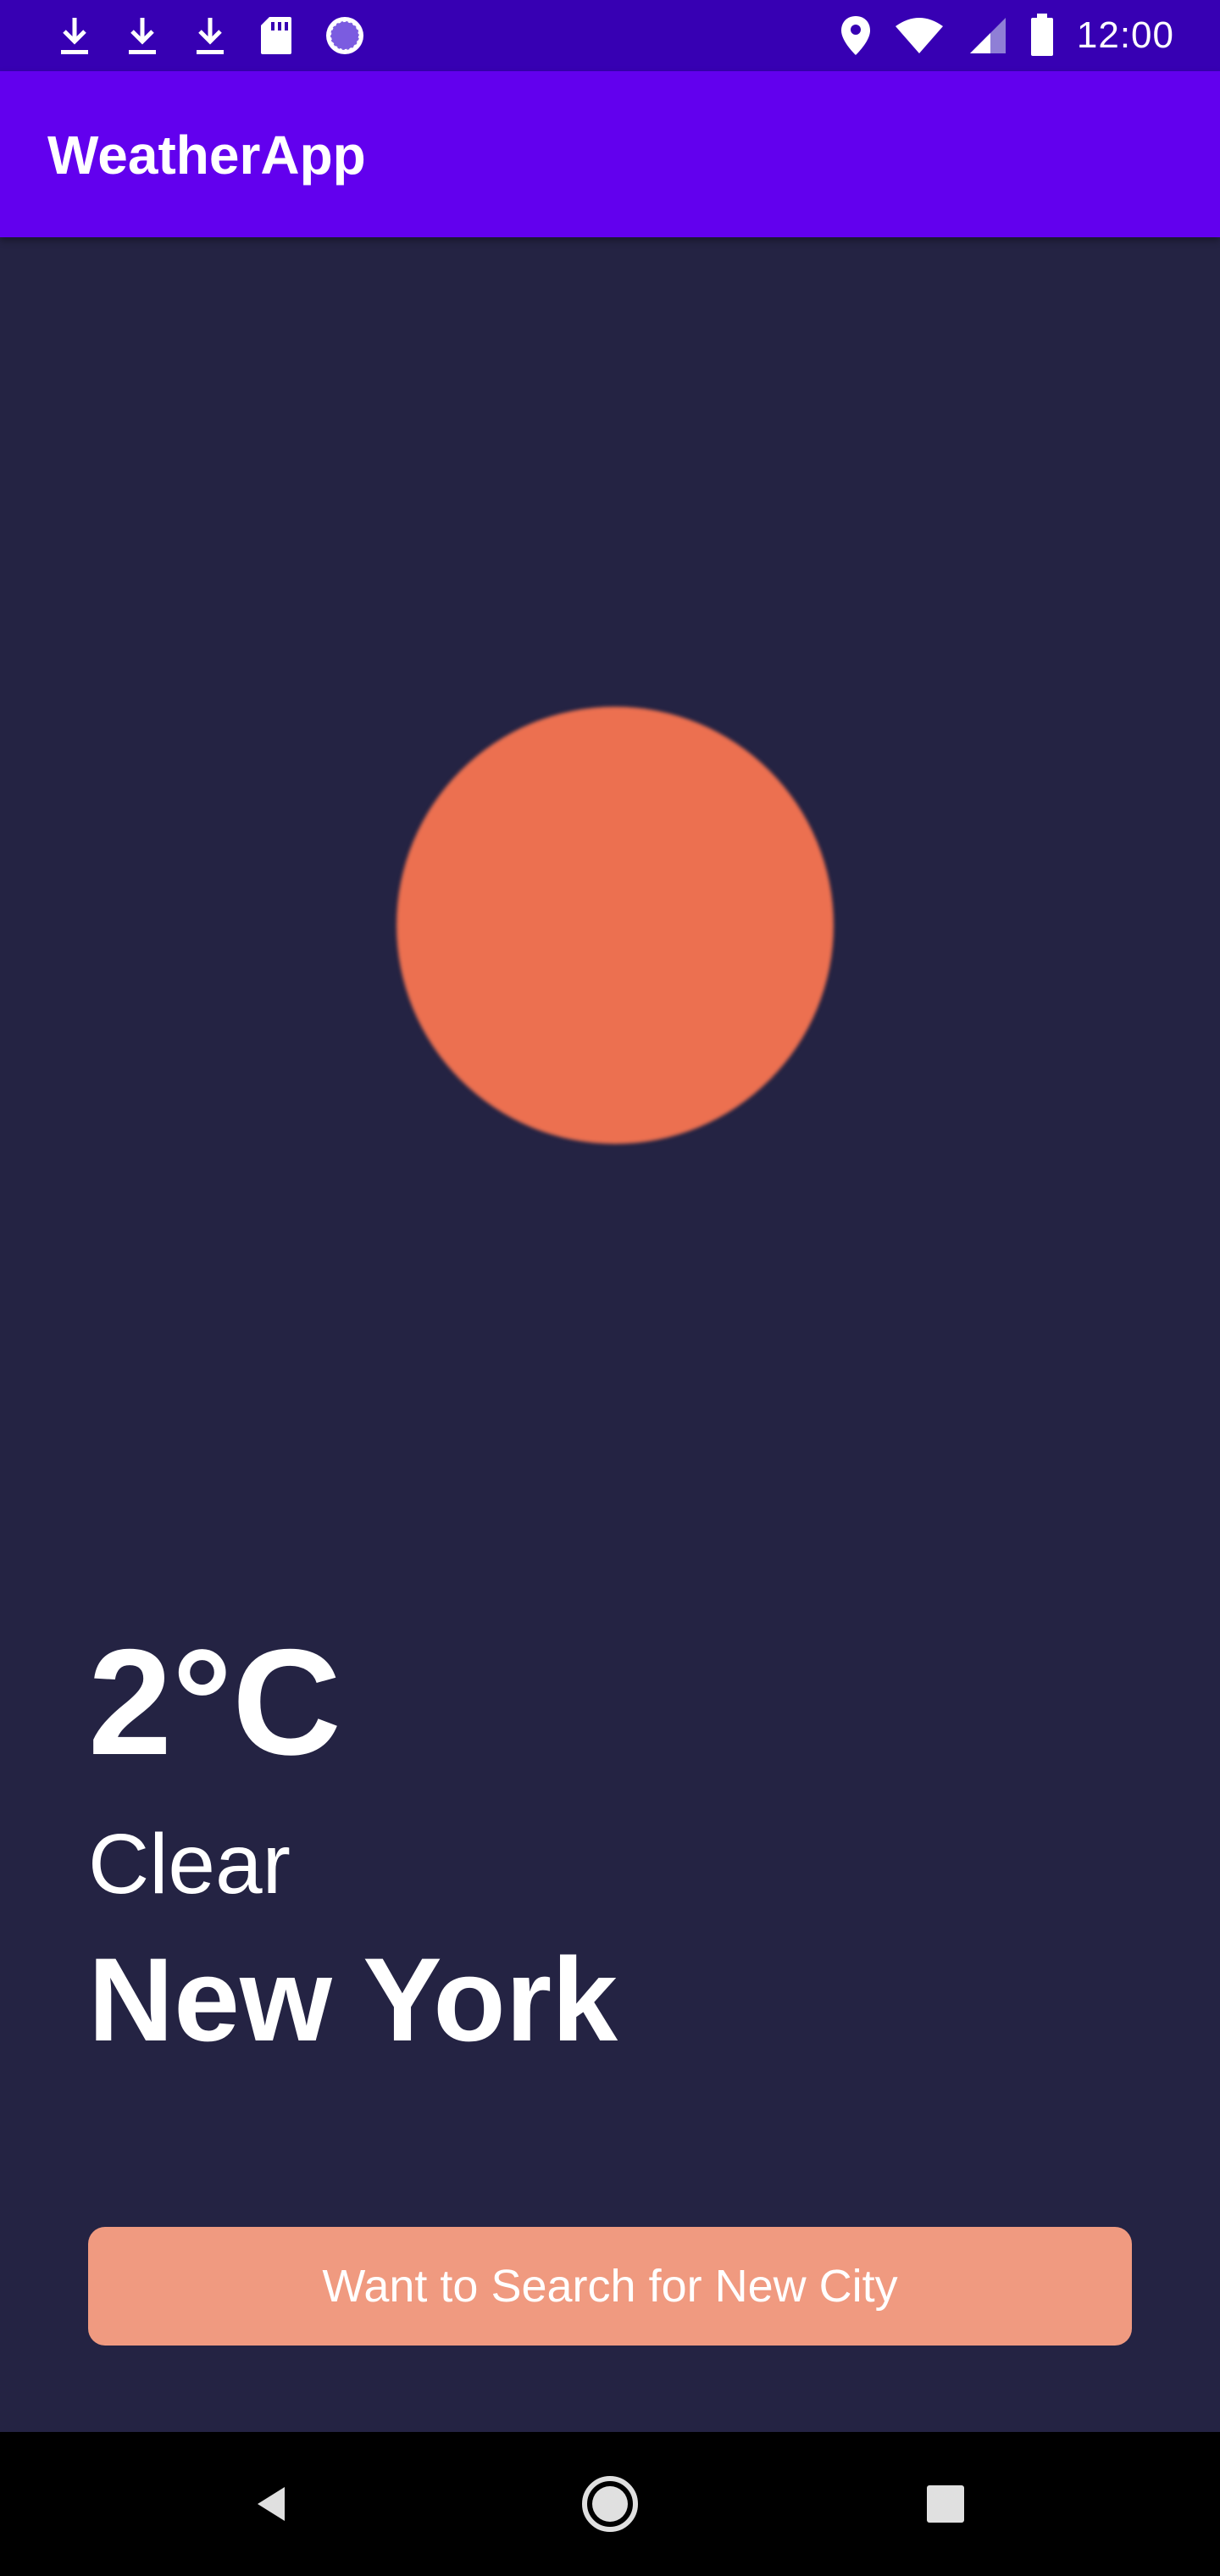  Describe the element at coordinates (353, 1999) in the screenshot. I see `city-name: New York` at that location.